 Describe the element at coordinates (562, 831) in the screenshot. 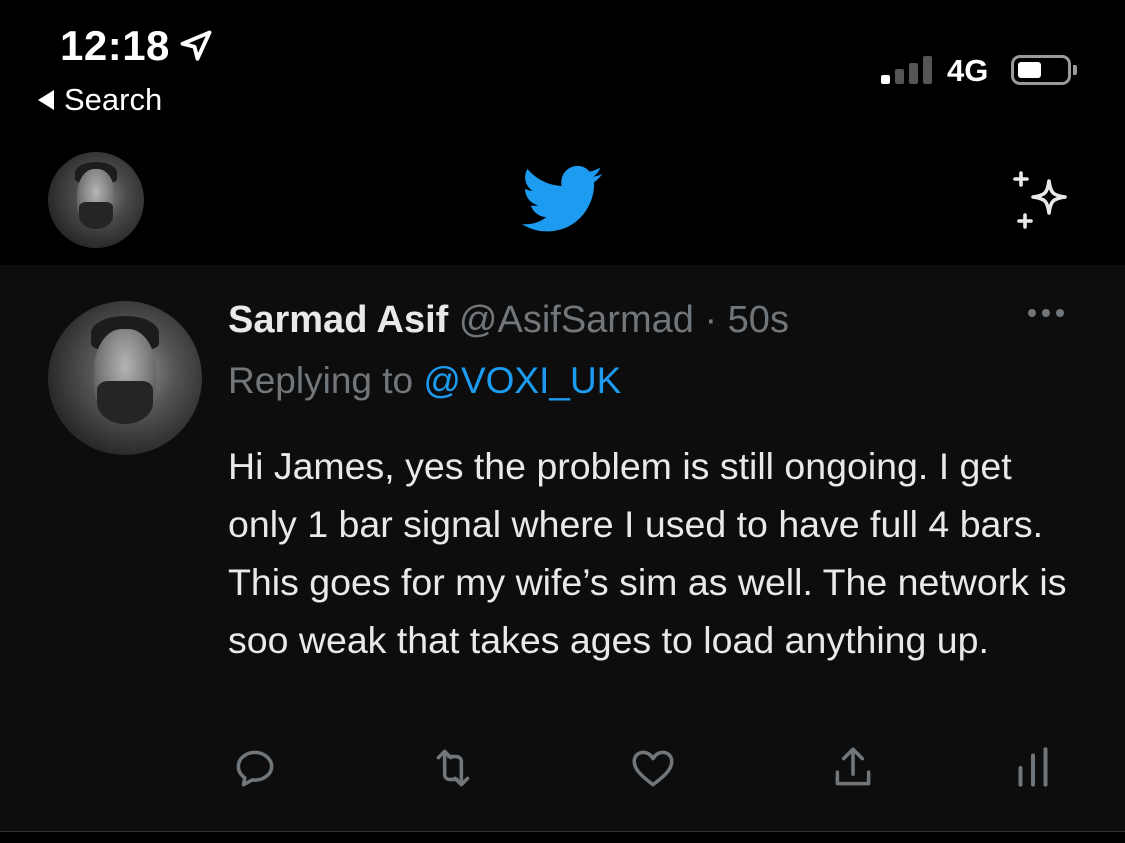

I see `tweet-divider` at that location.